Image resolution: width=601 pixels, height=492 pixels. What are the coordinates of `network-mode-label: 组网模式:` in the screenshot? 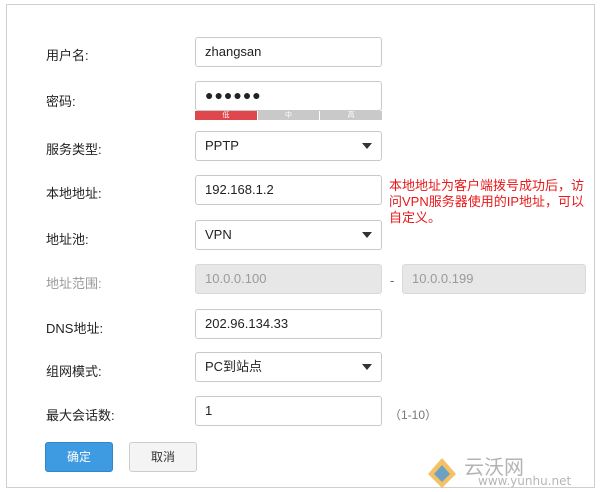 It's located at (74, 371).